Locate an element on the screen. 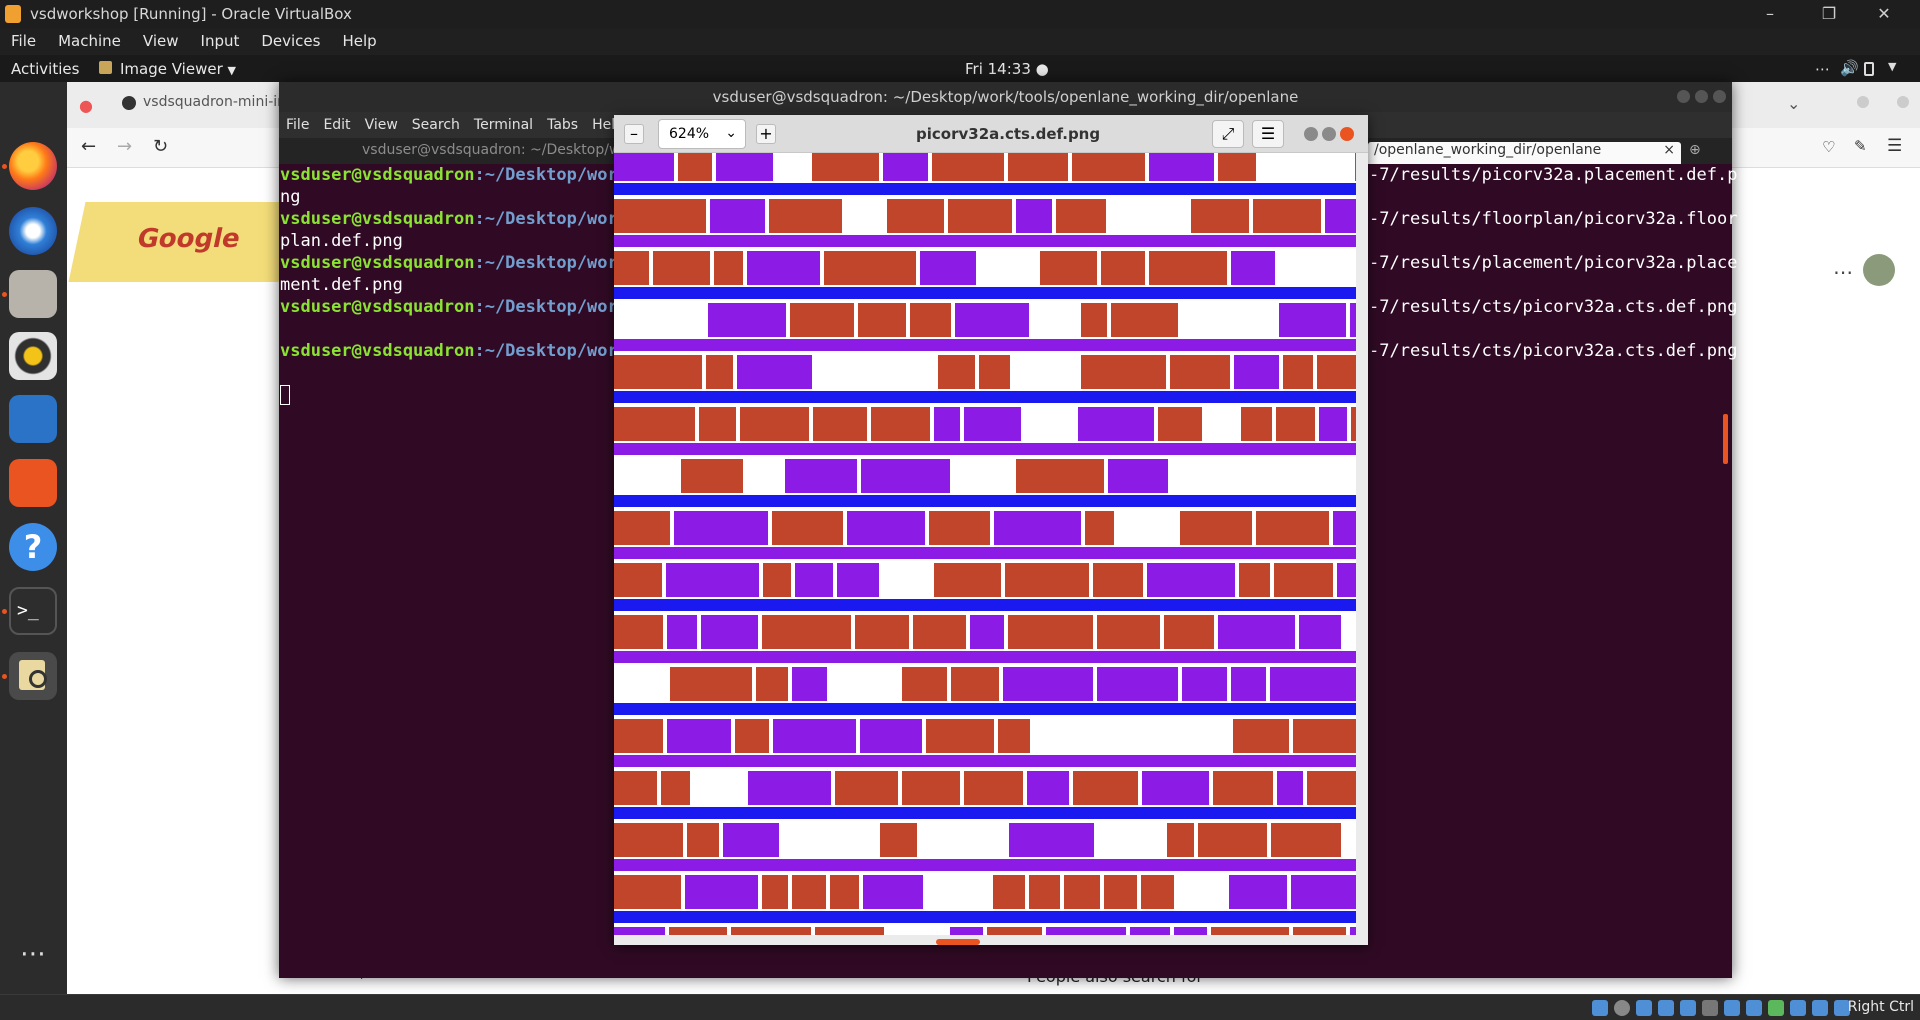  close-icon: ✕ is located at coordinates (1884, 14).